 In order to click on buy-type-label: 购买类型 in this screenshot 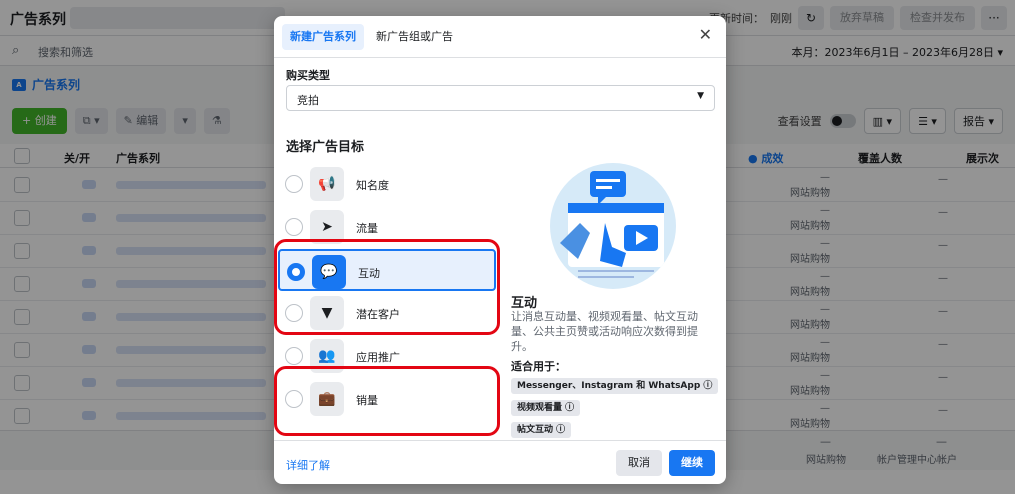, I will do `click(308, 75)`.